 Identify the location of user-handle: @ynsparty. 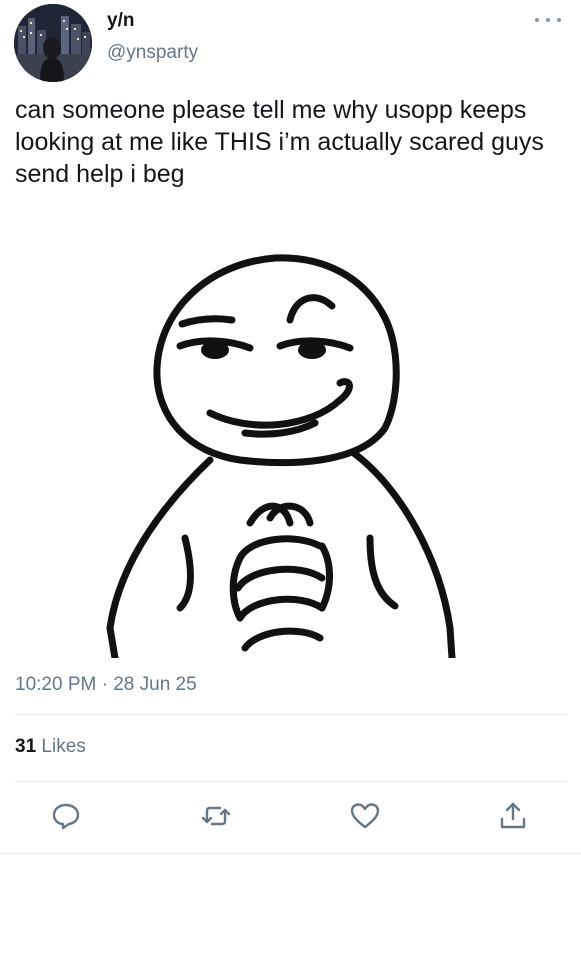
(152, 53).